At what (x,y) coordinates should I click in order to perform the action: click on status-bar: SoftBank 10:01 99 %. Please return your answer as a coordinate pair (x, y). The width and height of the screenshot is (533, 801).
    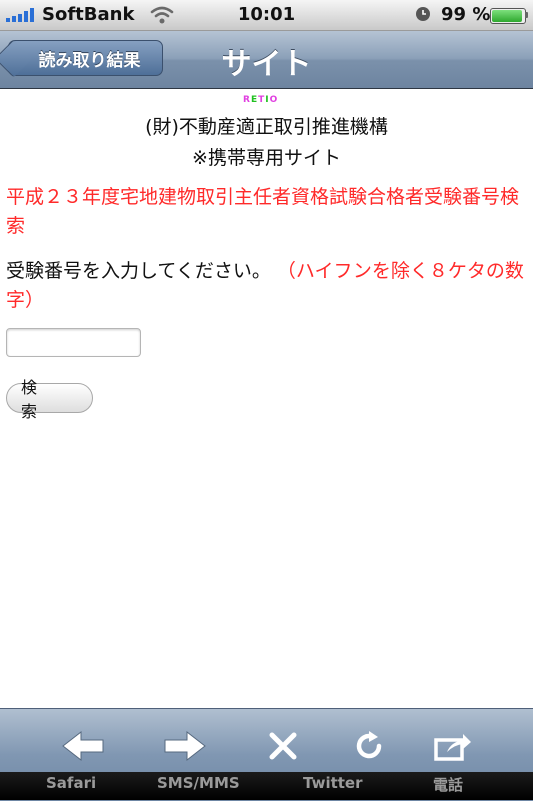
    Looking at the image, I should click on (266, 15).